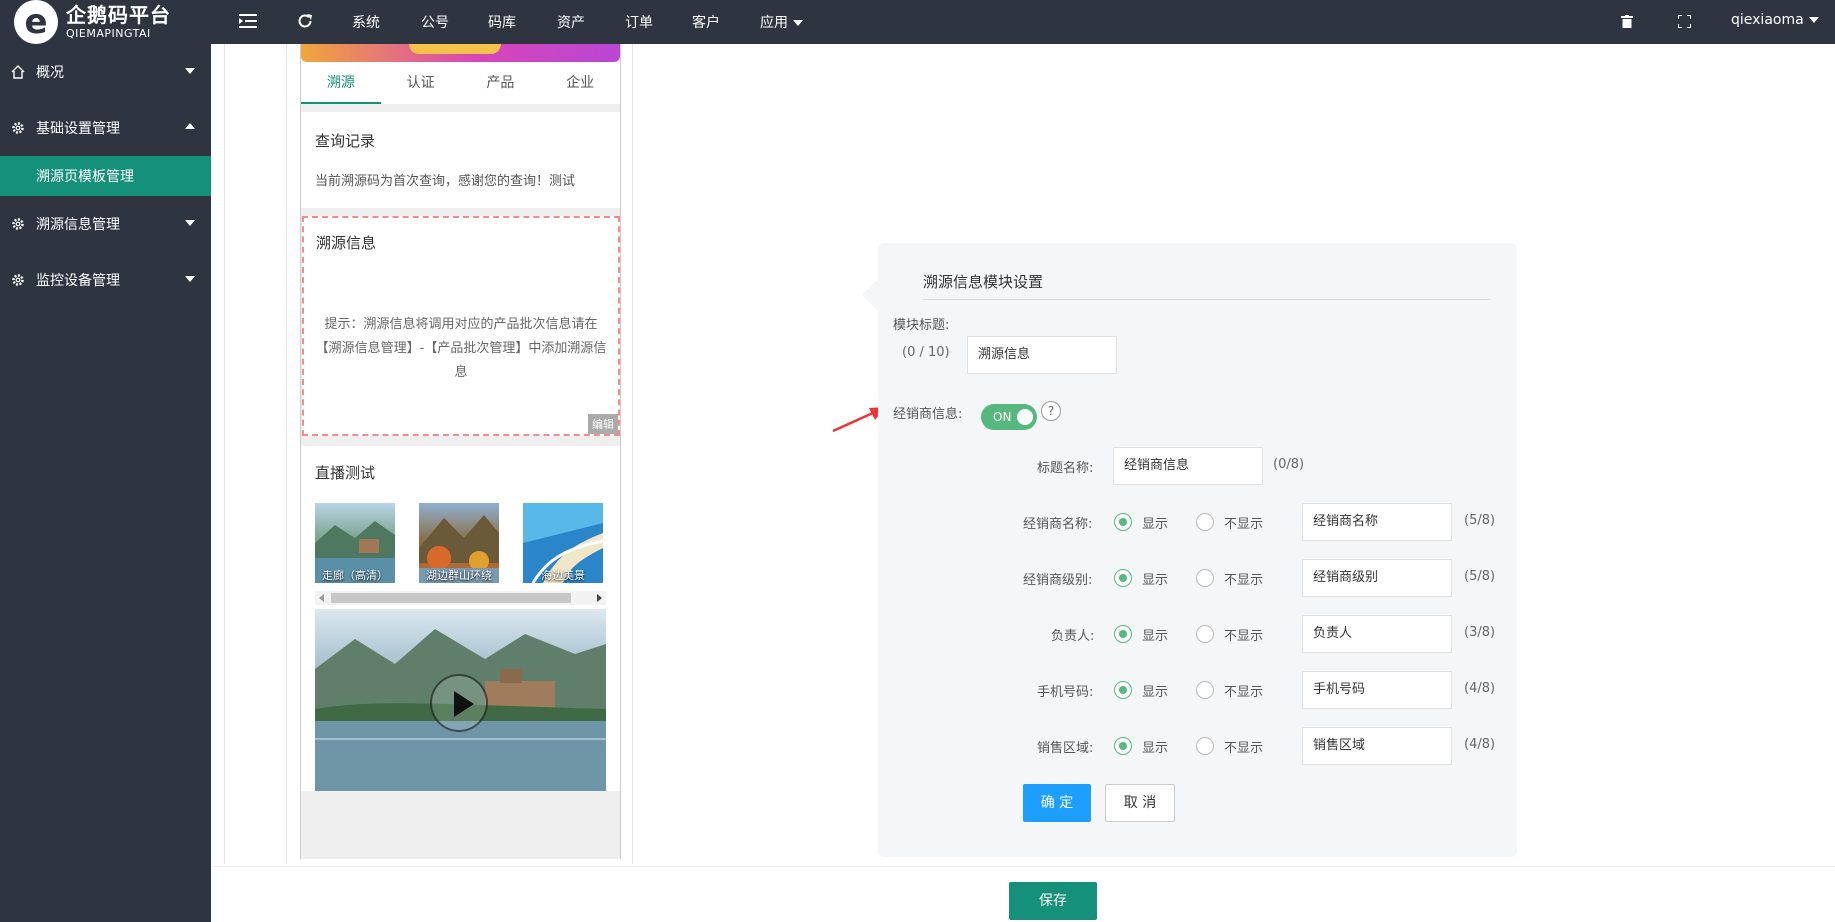 Image resolution: width=1835 pixels, height=922 pixels. What do you see at coordinates (421, 83) in the screenshot?
I see `tab-certification: 认证` at bounding box center [421, 83].